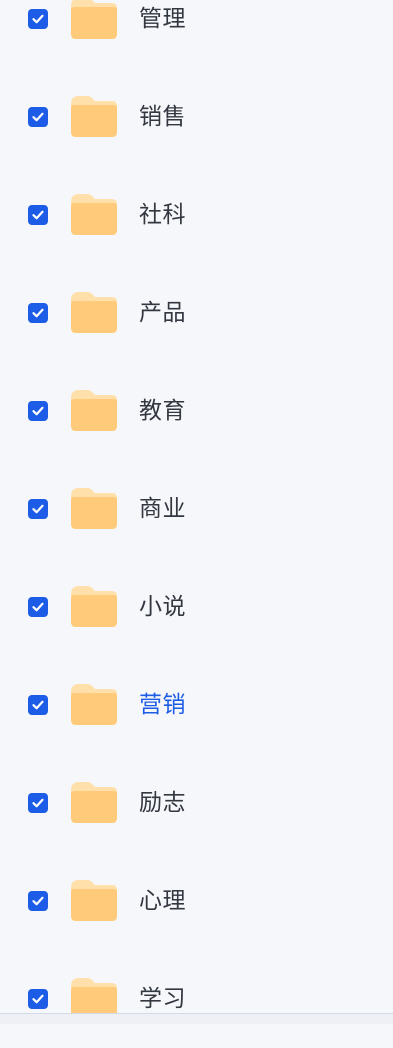 Image resolution: width=393 pixels, height=1048 pixels. What do you see at coordinates (196, 901) in the screenshot?
I see `folder-row-9: 心理` at bounding box center [196, 901].